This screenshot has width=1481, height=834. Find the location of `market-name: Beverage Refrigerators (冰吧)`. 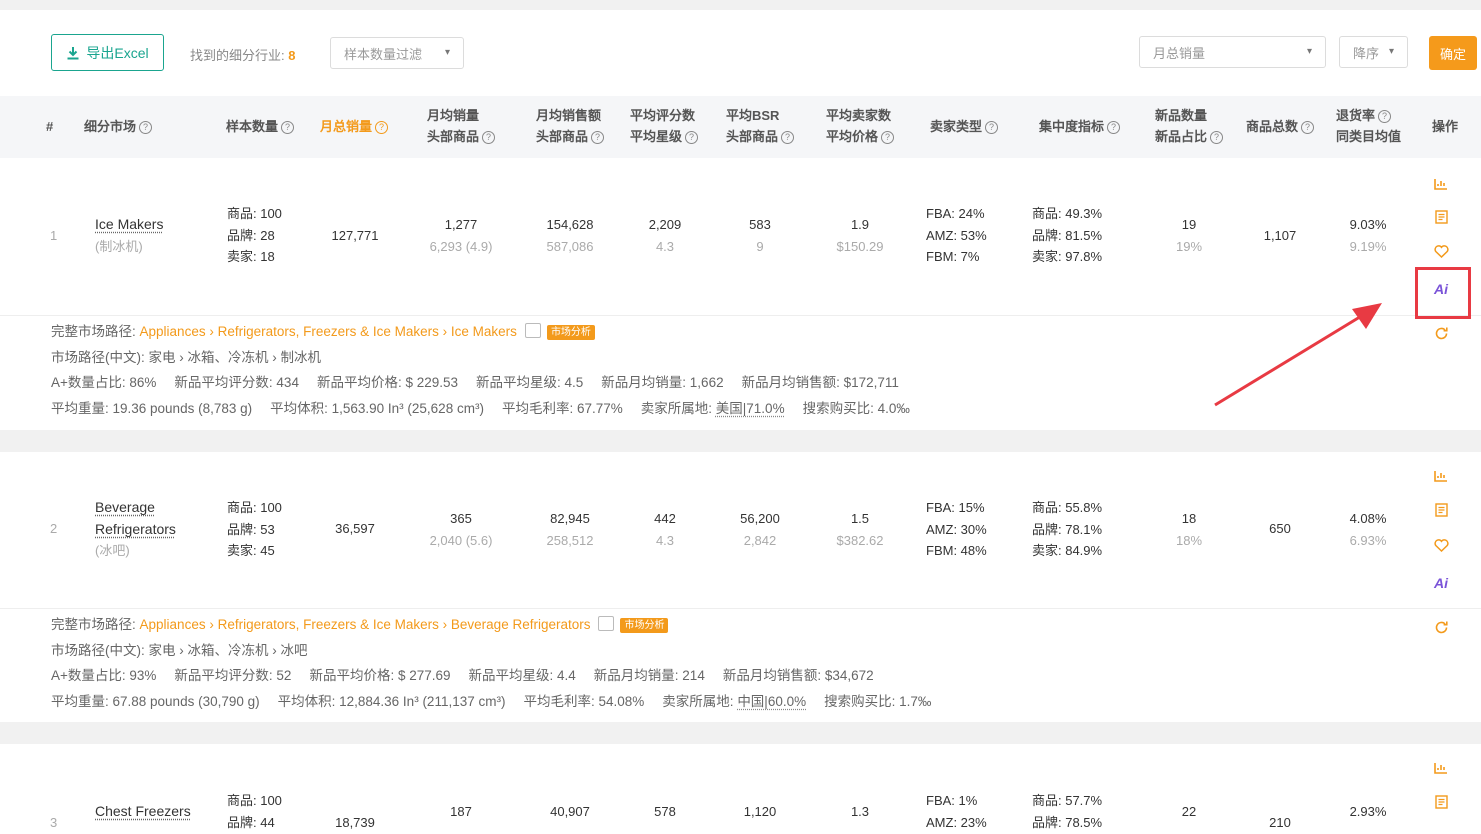

market-name: Beverage Refrigerators (冰吧) is located at coordinates (135, 529).